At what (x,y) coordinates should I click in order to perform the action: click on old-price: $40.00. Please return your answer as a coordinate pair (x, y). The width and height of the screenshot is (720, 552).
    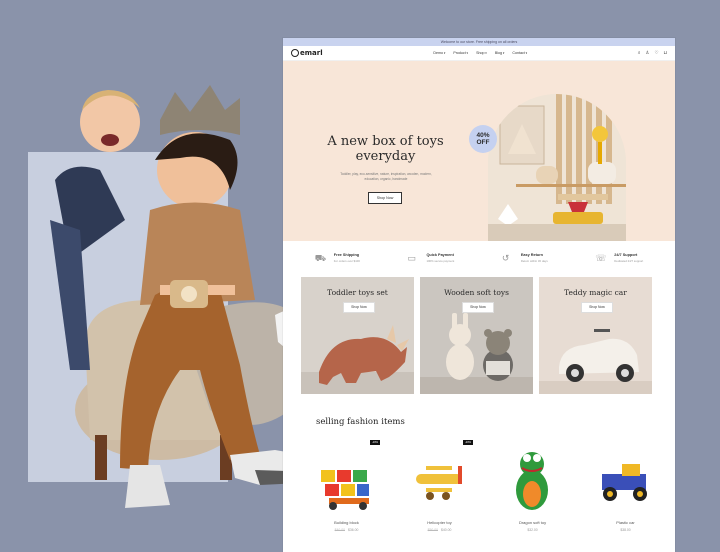
    Looking at the image, I should click on (339, 530).